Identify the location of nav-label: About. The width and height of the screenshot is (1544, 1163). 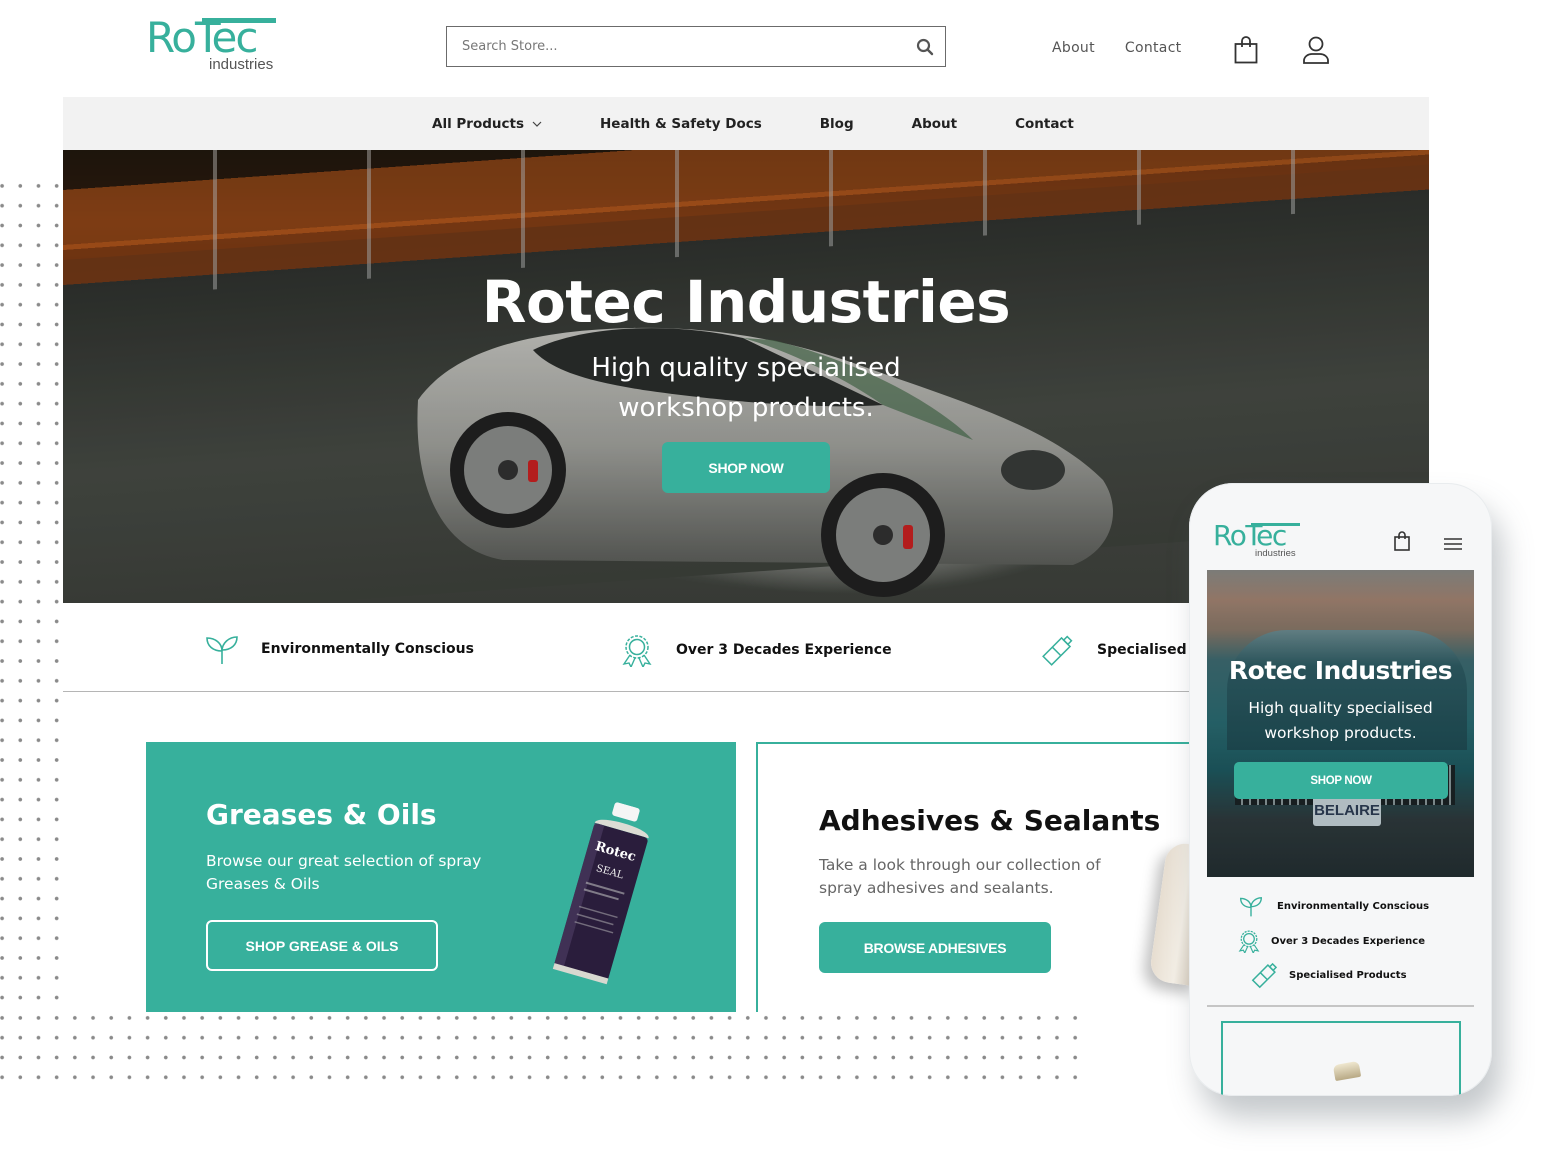
(934, 123).